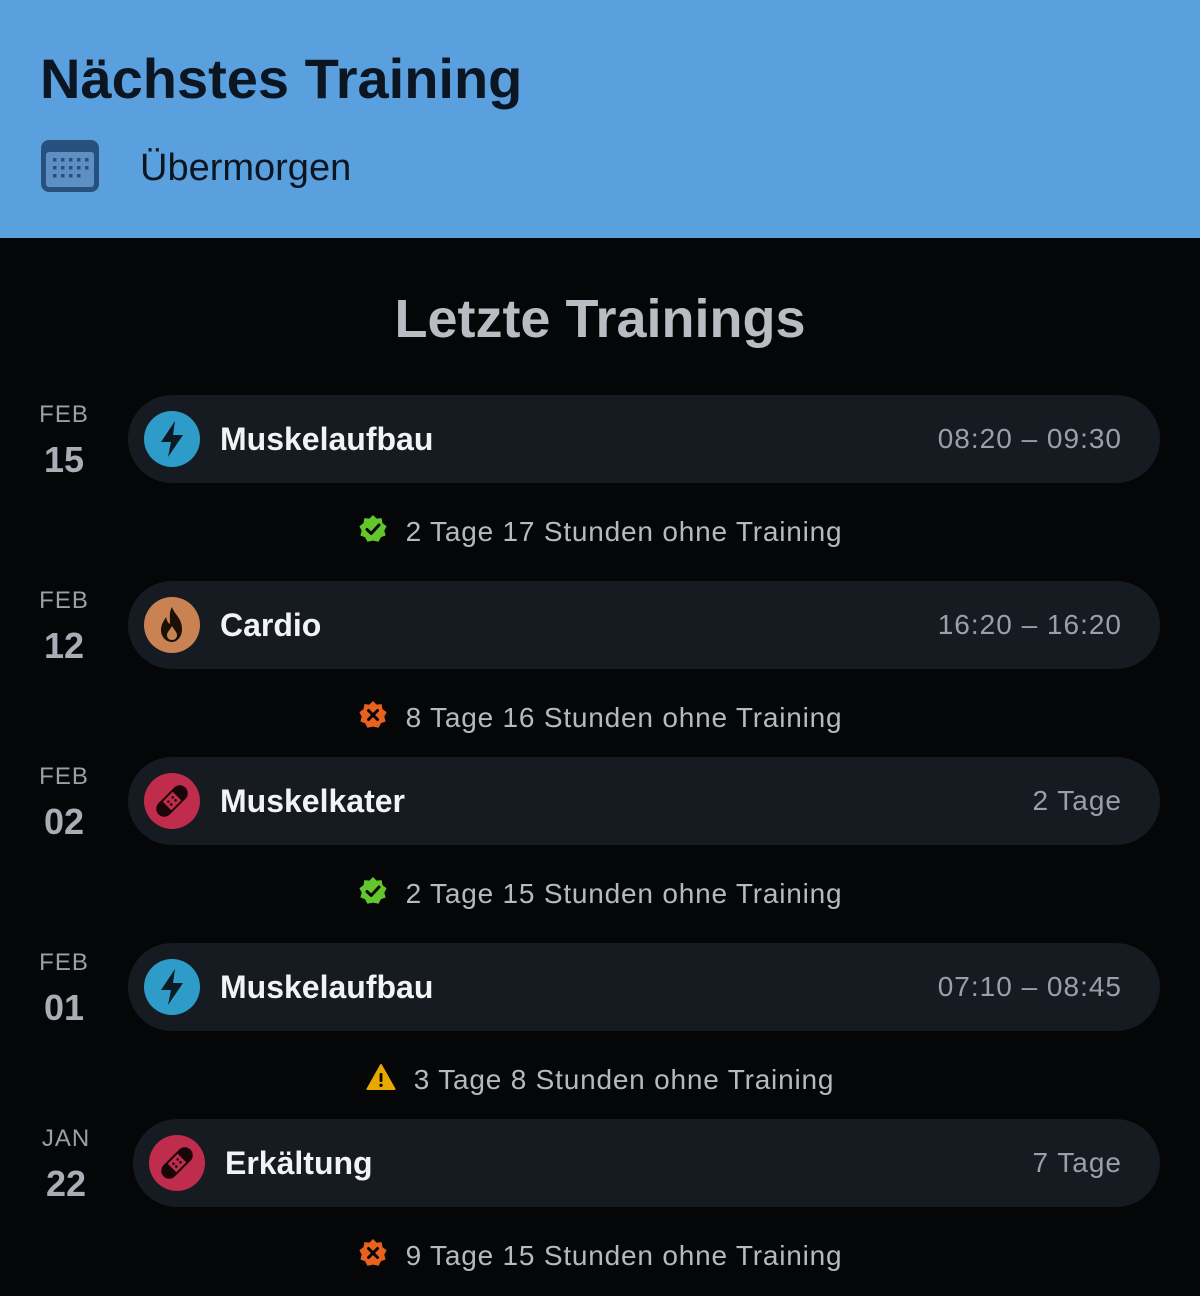 The image size is (1200, 1296). I want to click on training-time: 16:20 – 16:20, so click(1029, 624).